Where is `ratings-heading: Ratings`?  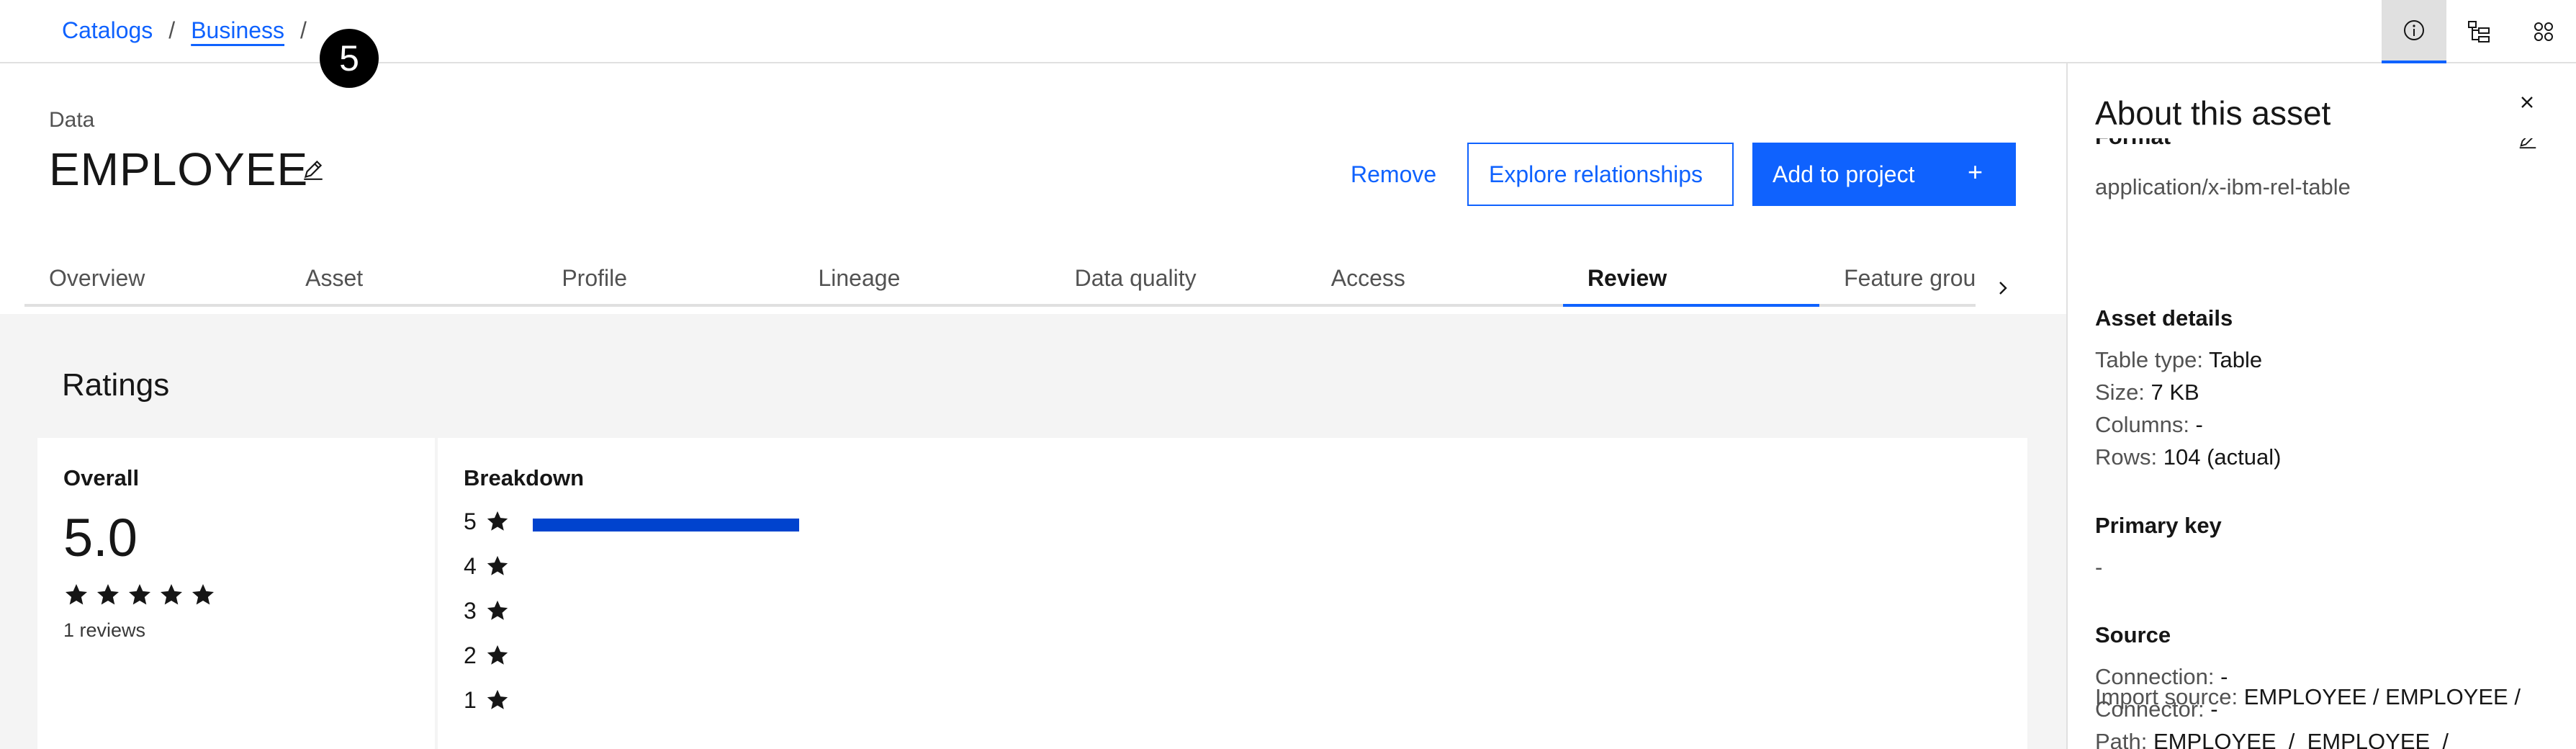
ratings-heading: Ratings is located at coordinates (116, 385).